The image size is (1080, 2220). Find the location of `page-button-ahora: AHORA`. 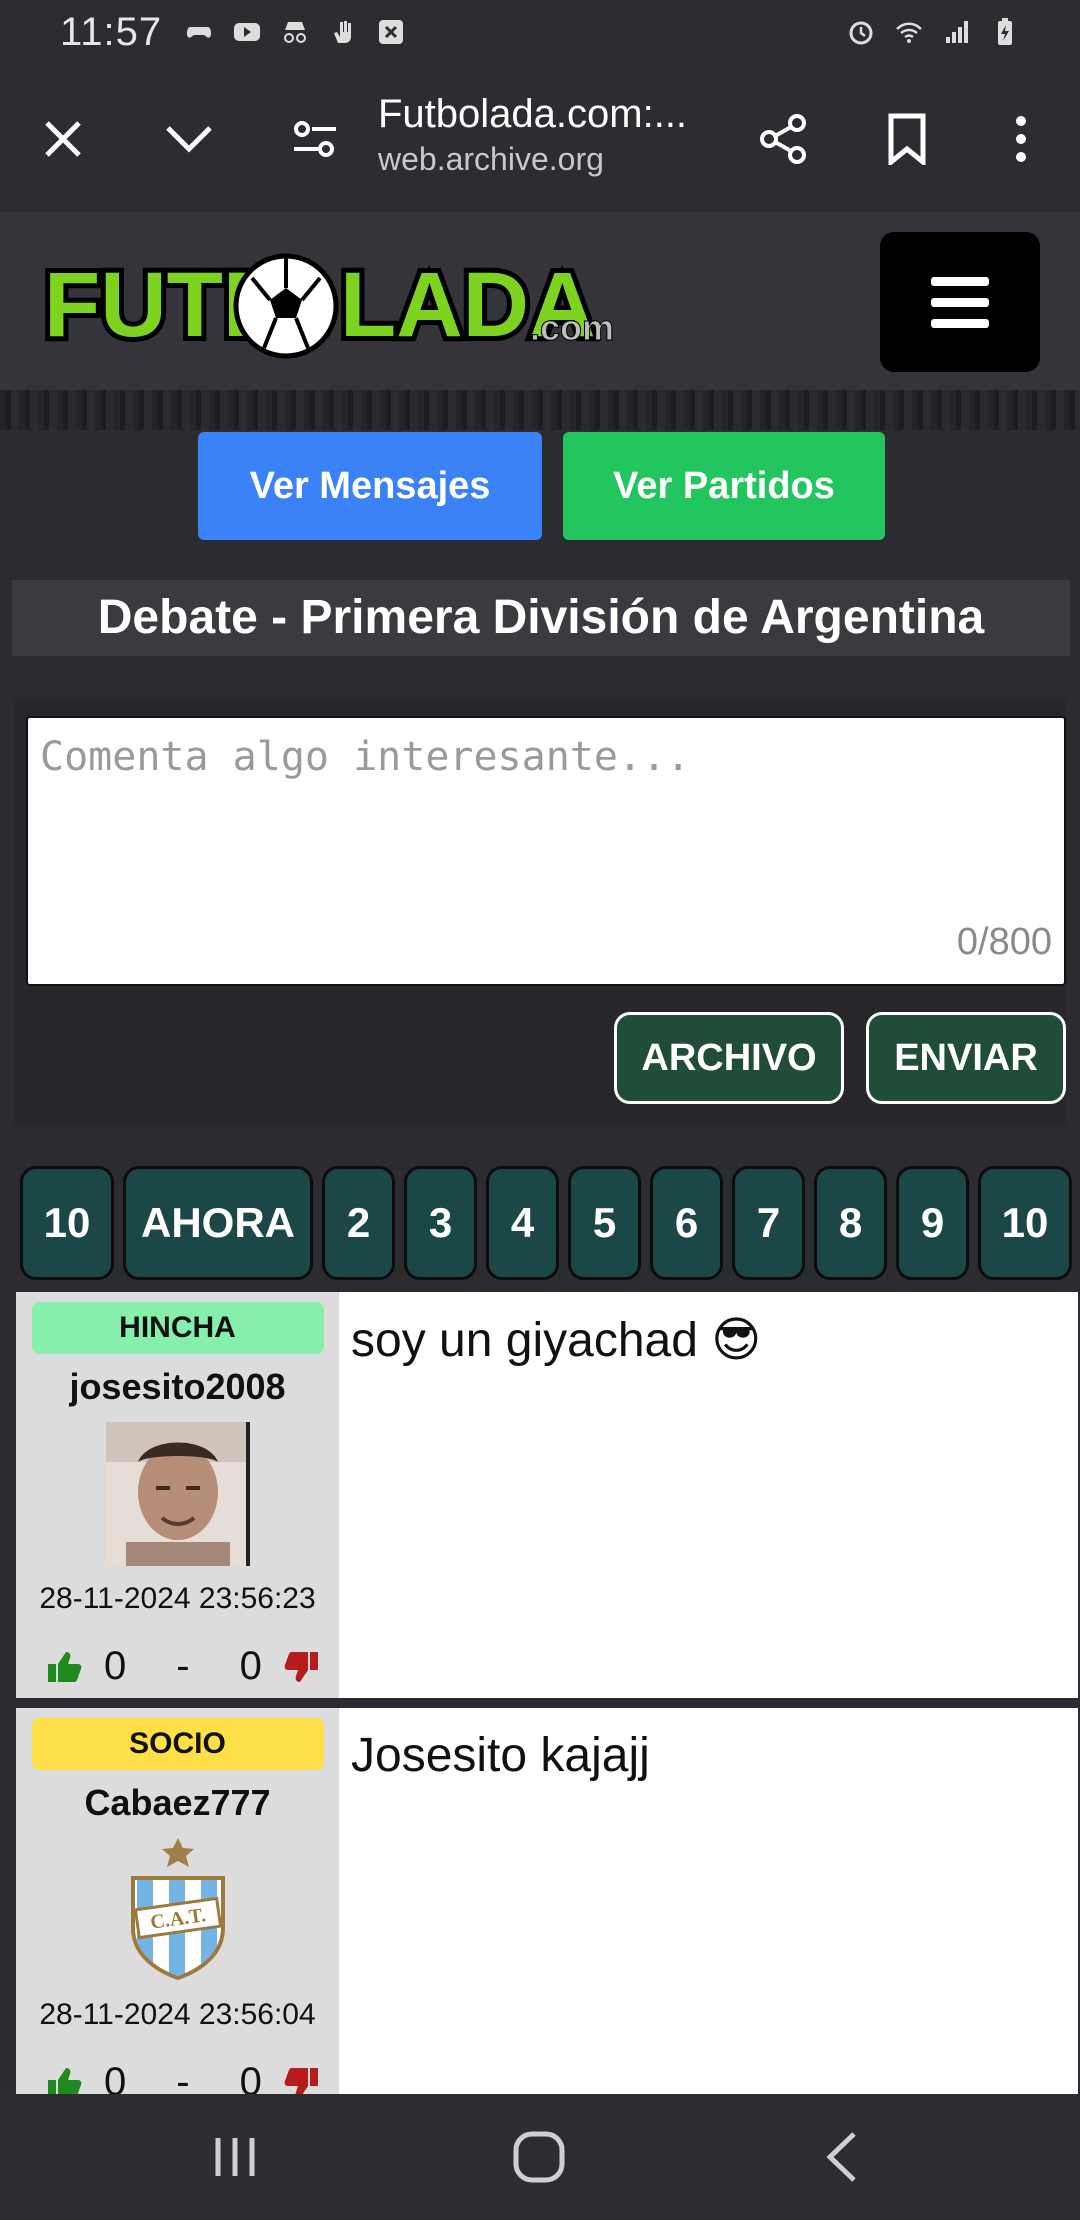

page-button-ahora: AHORA is located at coordinates (218, 1223).